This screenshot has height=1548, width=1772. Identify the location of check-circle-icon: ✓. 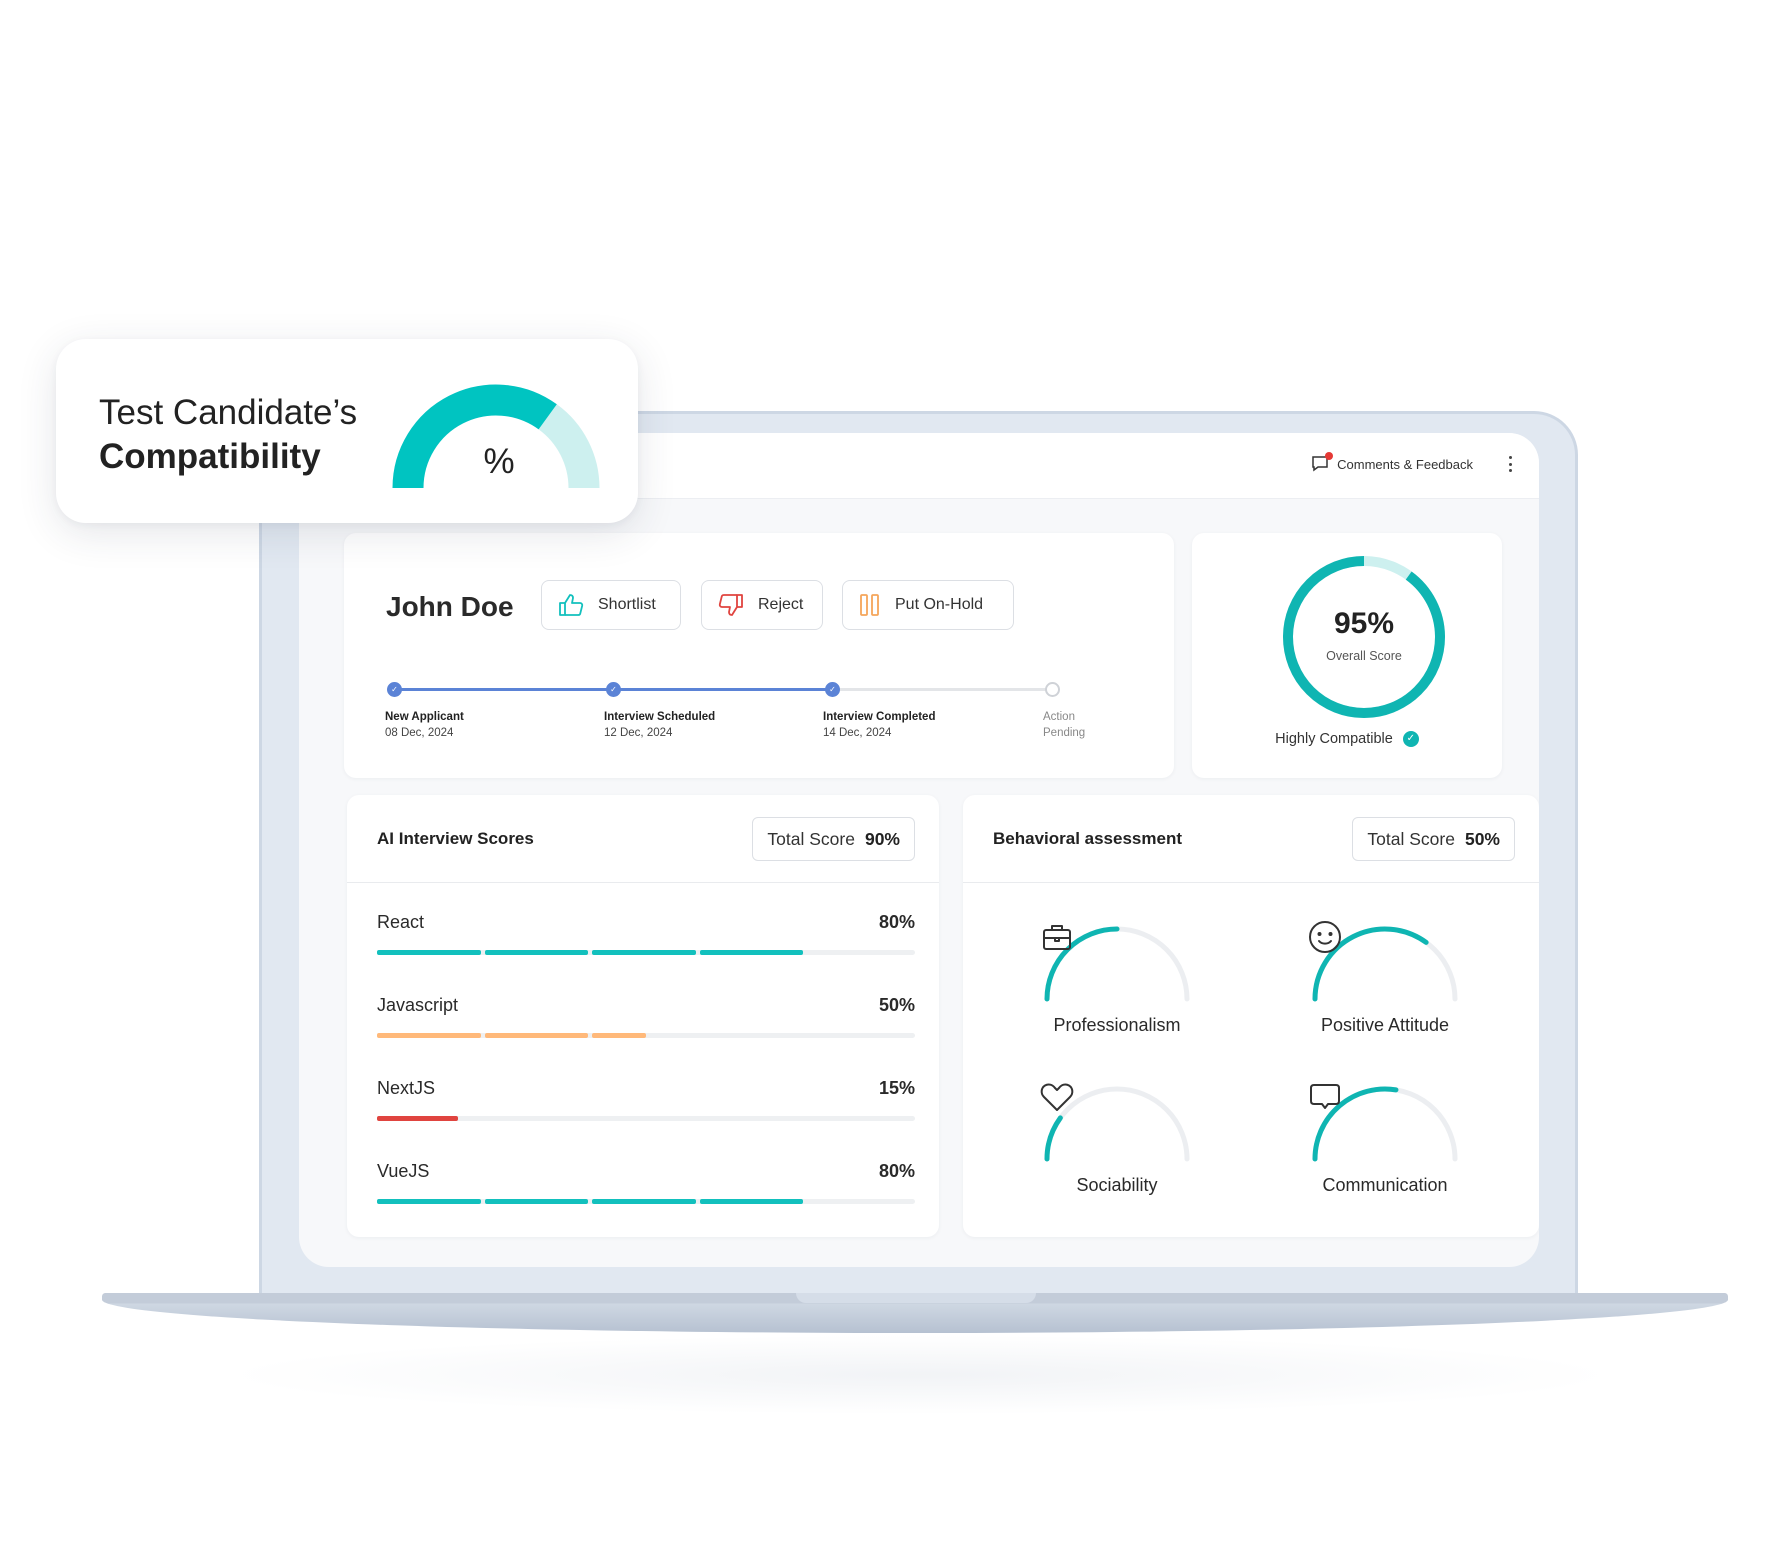
(1410, 739).